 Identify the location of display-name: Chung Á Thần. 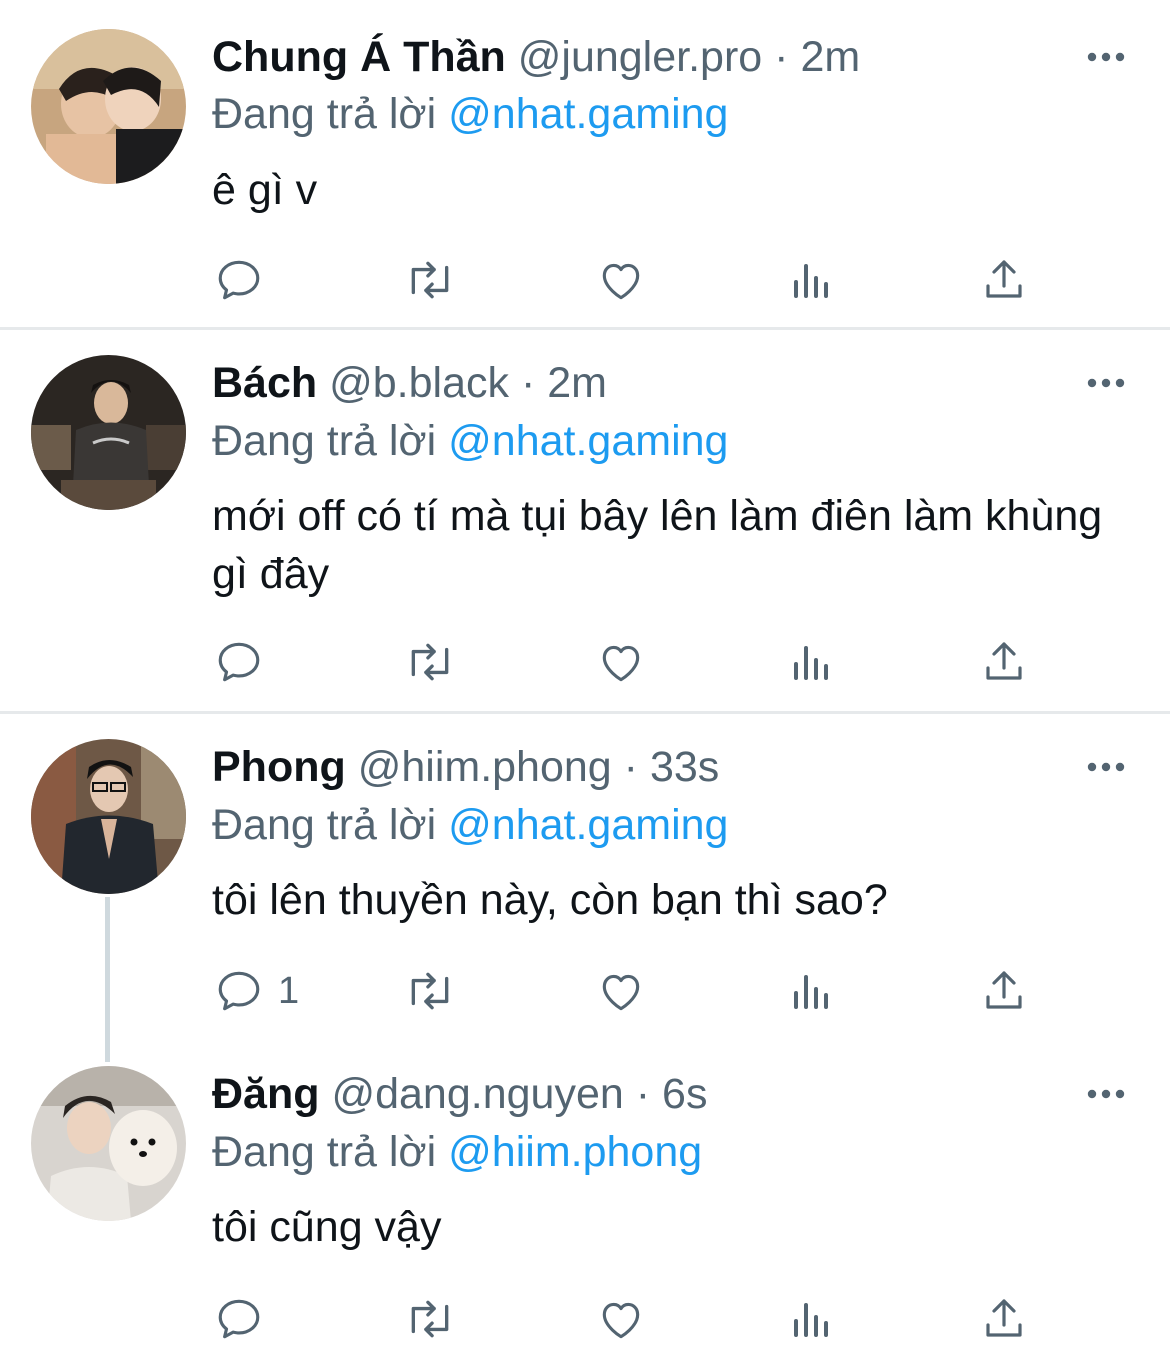
(359, 57).